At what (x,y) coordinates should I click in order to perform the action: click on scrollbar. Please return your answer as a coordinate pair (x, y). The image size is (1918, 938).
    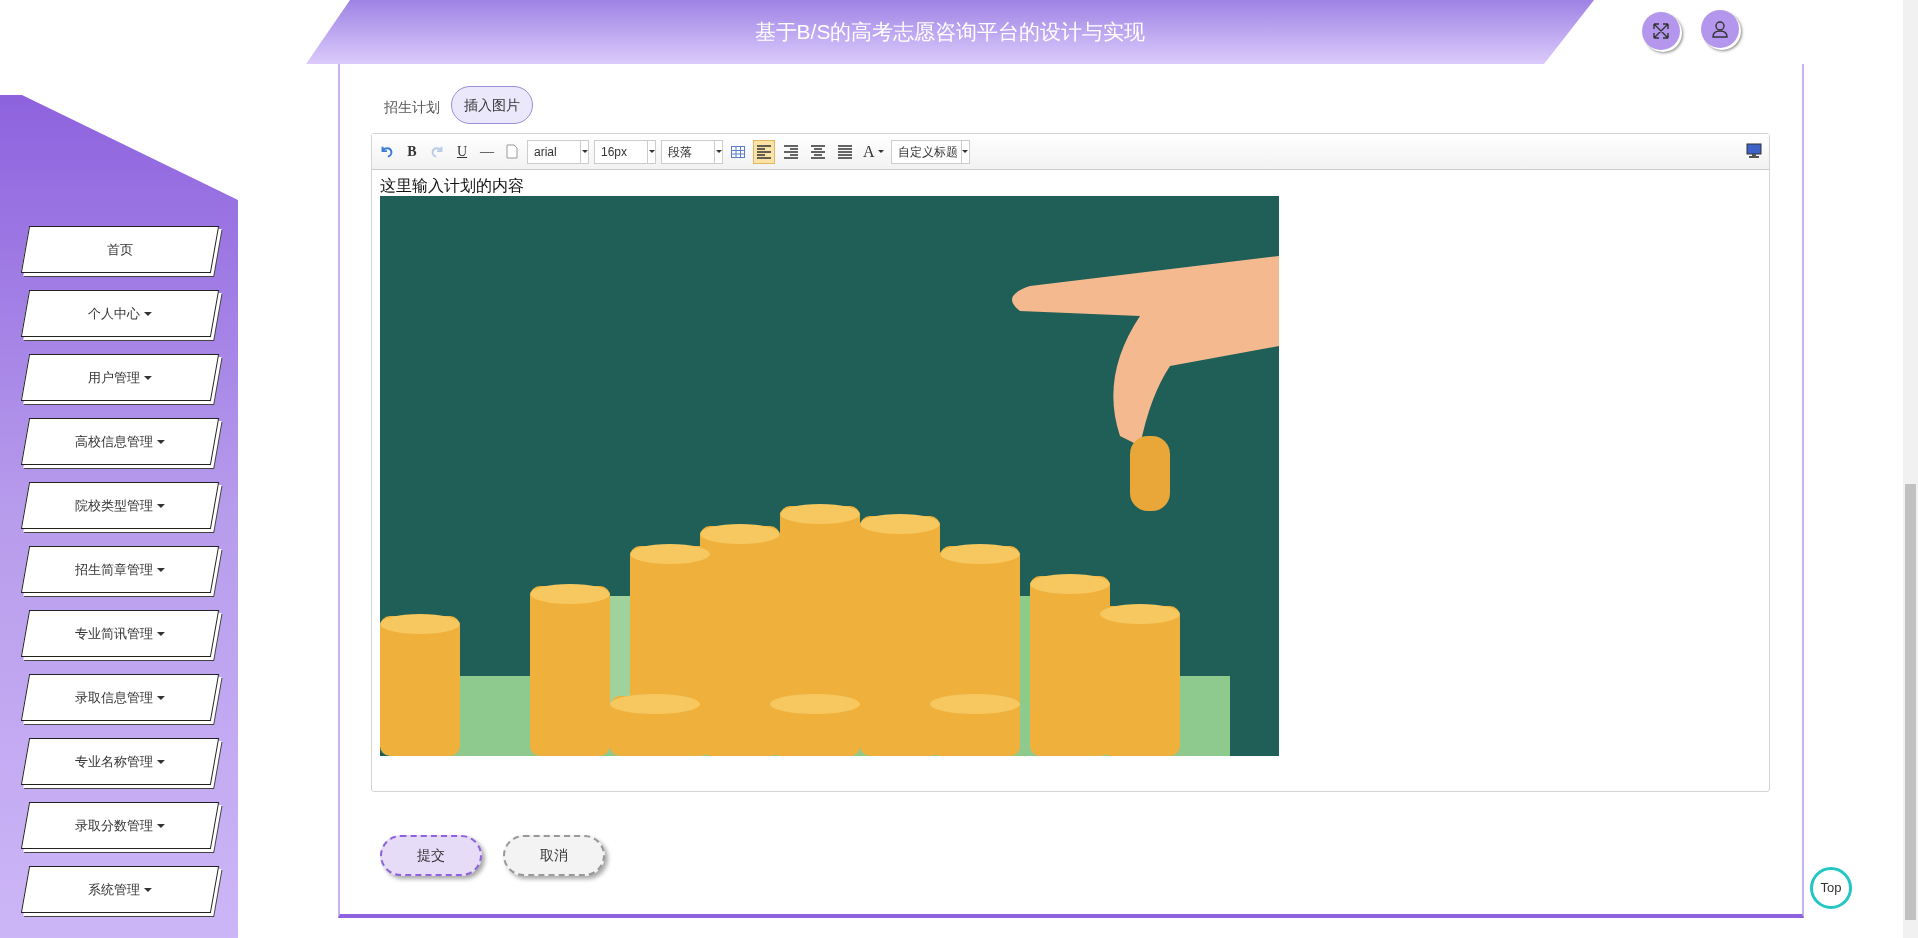
    Looking at the image, I should click on (1910, 469).